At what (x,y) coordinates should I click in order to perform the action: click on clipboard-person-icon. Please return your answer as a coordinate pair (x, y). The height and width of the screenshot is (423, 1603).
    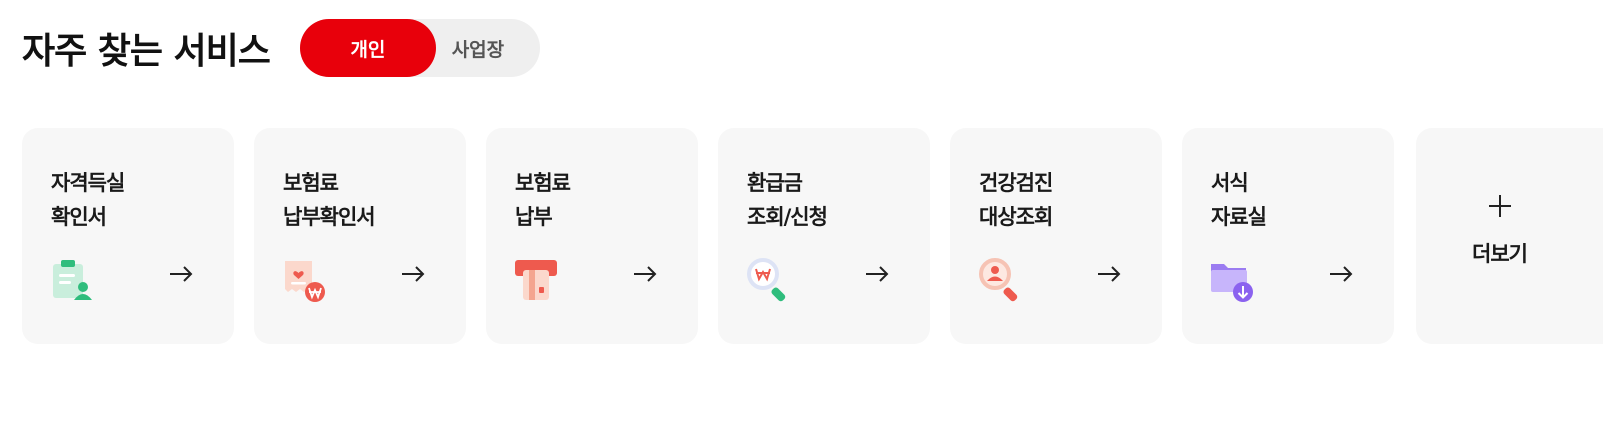
    Looking at the image, I should click on (72, 280).